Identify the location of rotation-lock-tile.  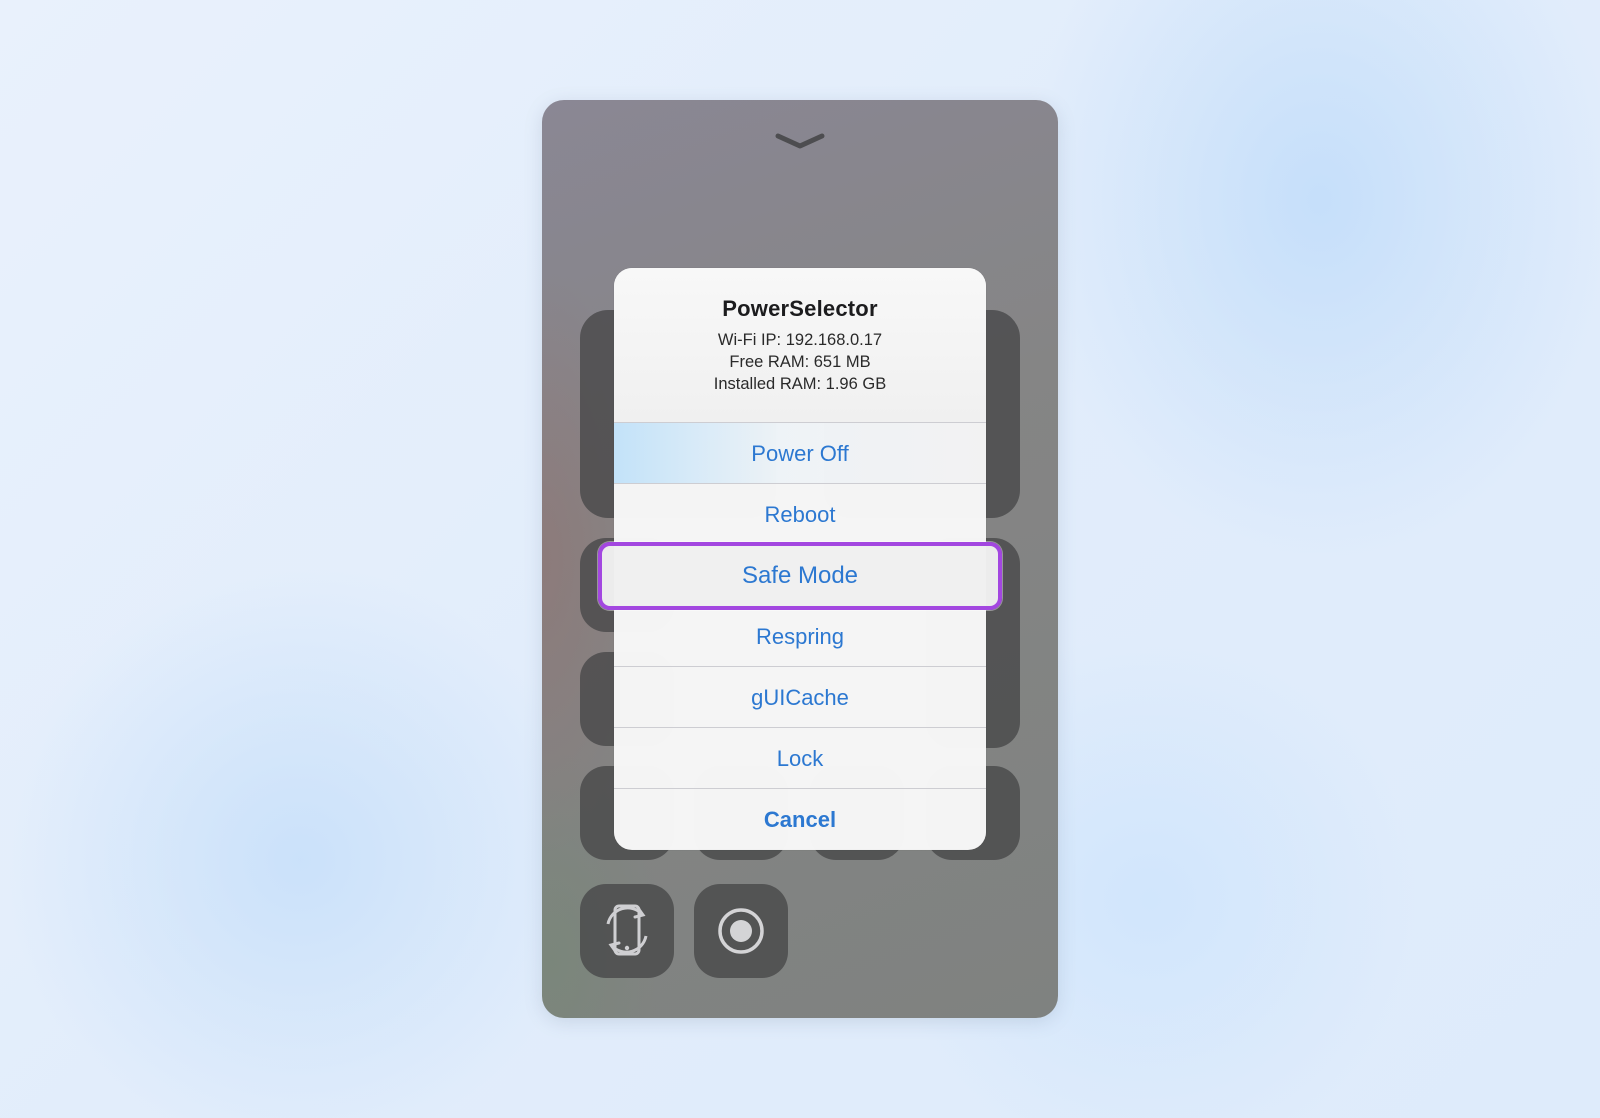
(627, 931).